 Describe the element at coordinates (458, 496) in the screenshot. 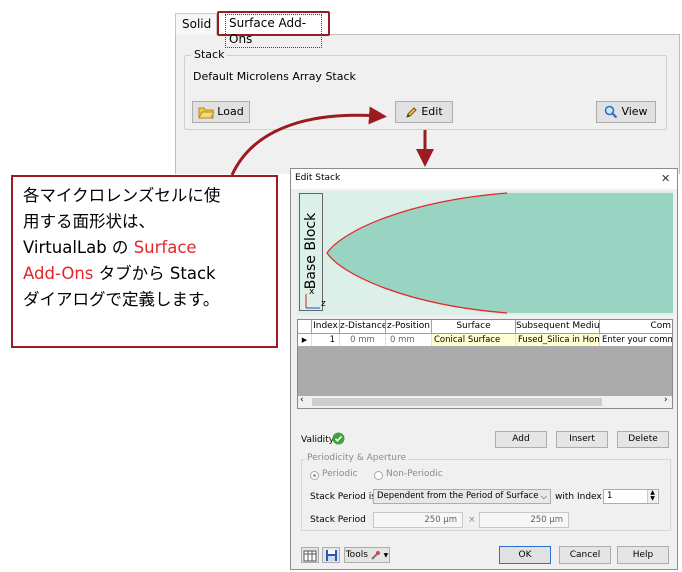

I see `stack-period-select-value: Dependent from the Period of Surface` at that location.